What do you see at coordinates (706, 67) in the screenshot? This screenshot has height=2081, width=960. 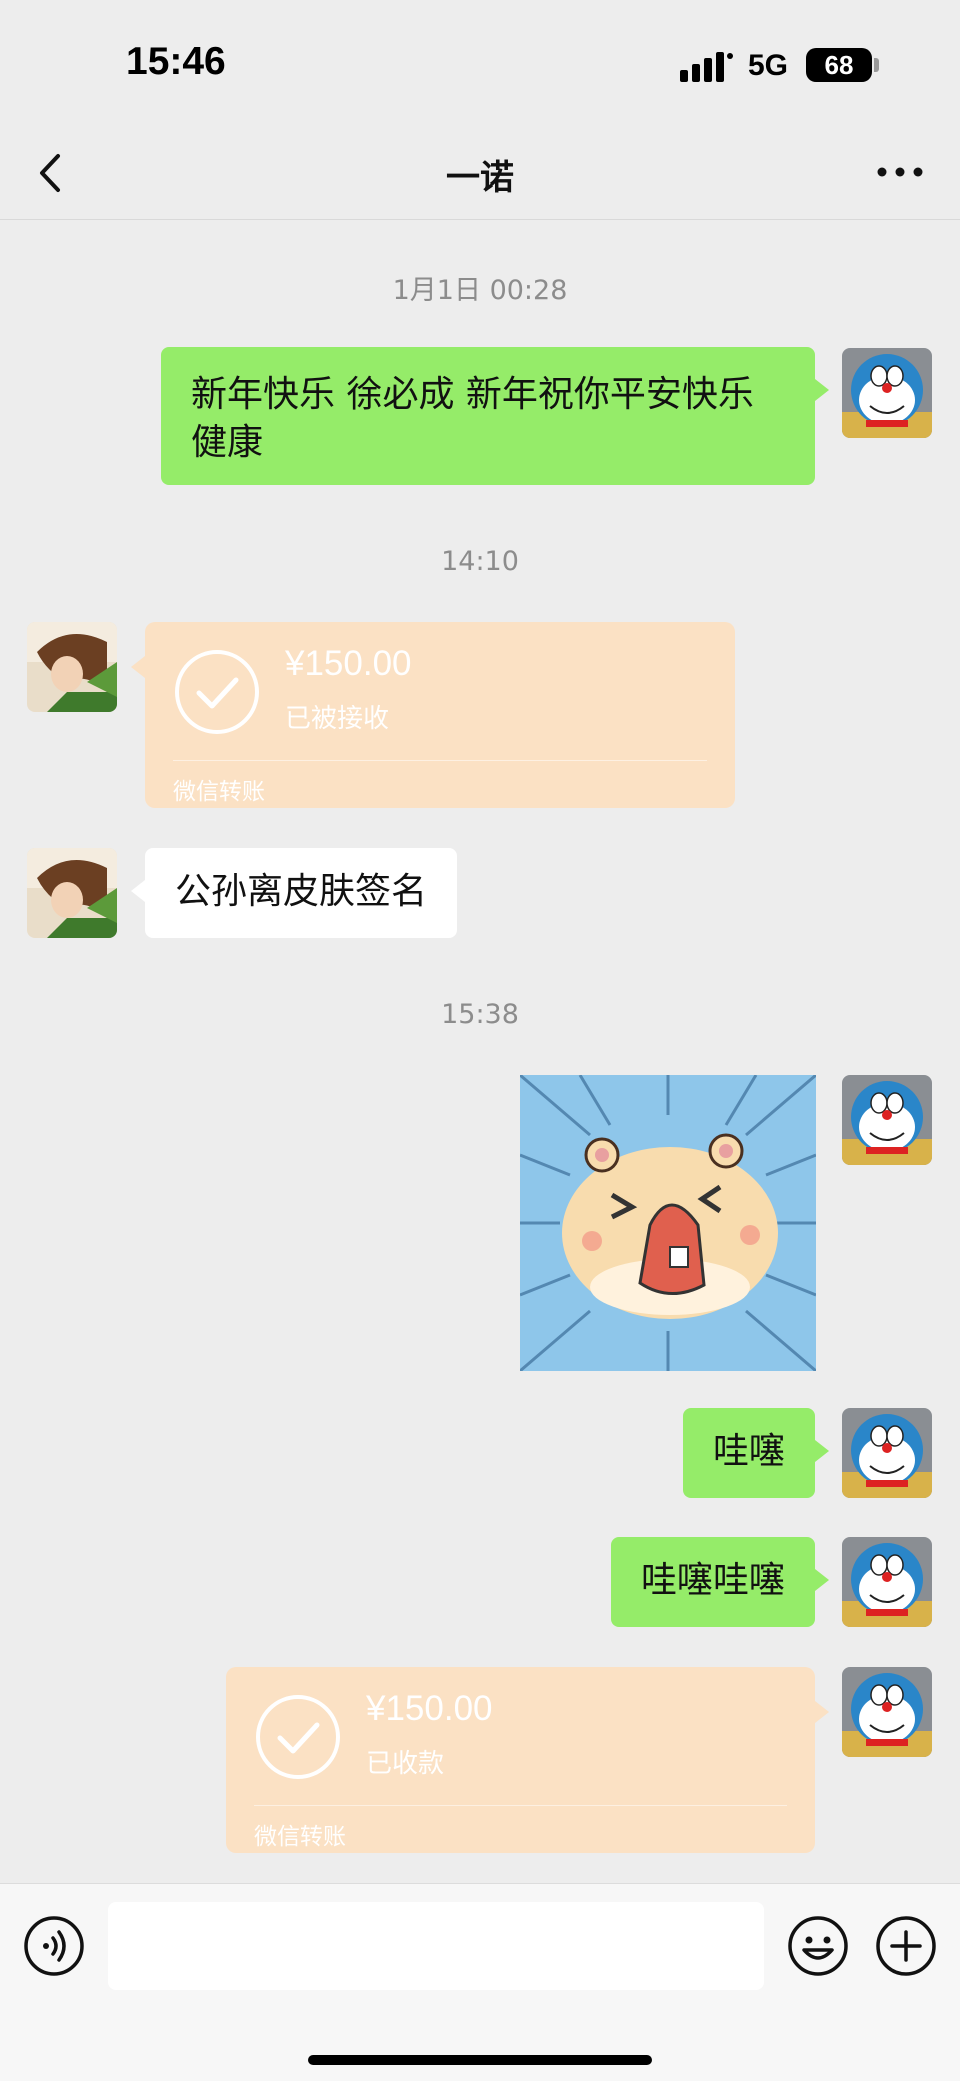 I see `signal-icon` at bounding box center [706, 67].